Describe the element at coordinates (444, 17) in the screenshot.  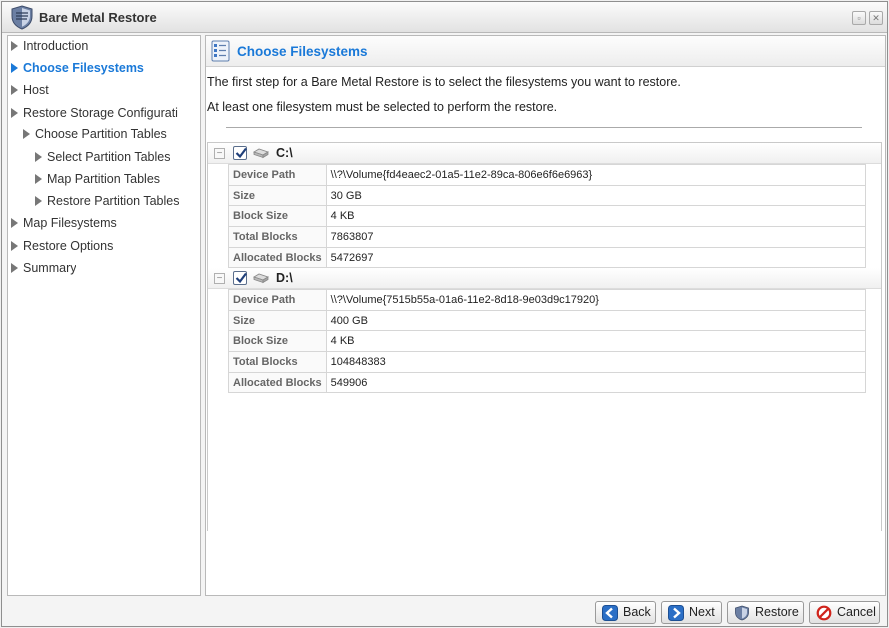
I see `title-bar: Bare Metal Restore ▫ ✕` at that location.